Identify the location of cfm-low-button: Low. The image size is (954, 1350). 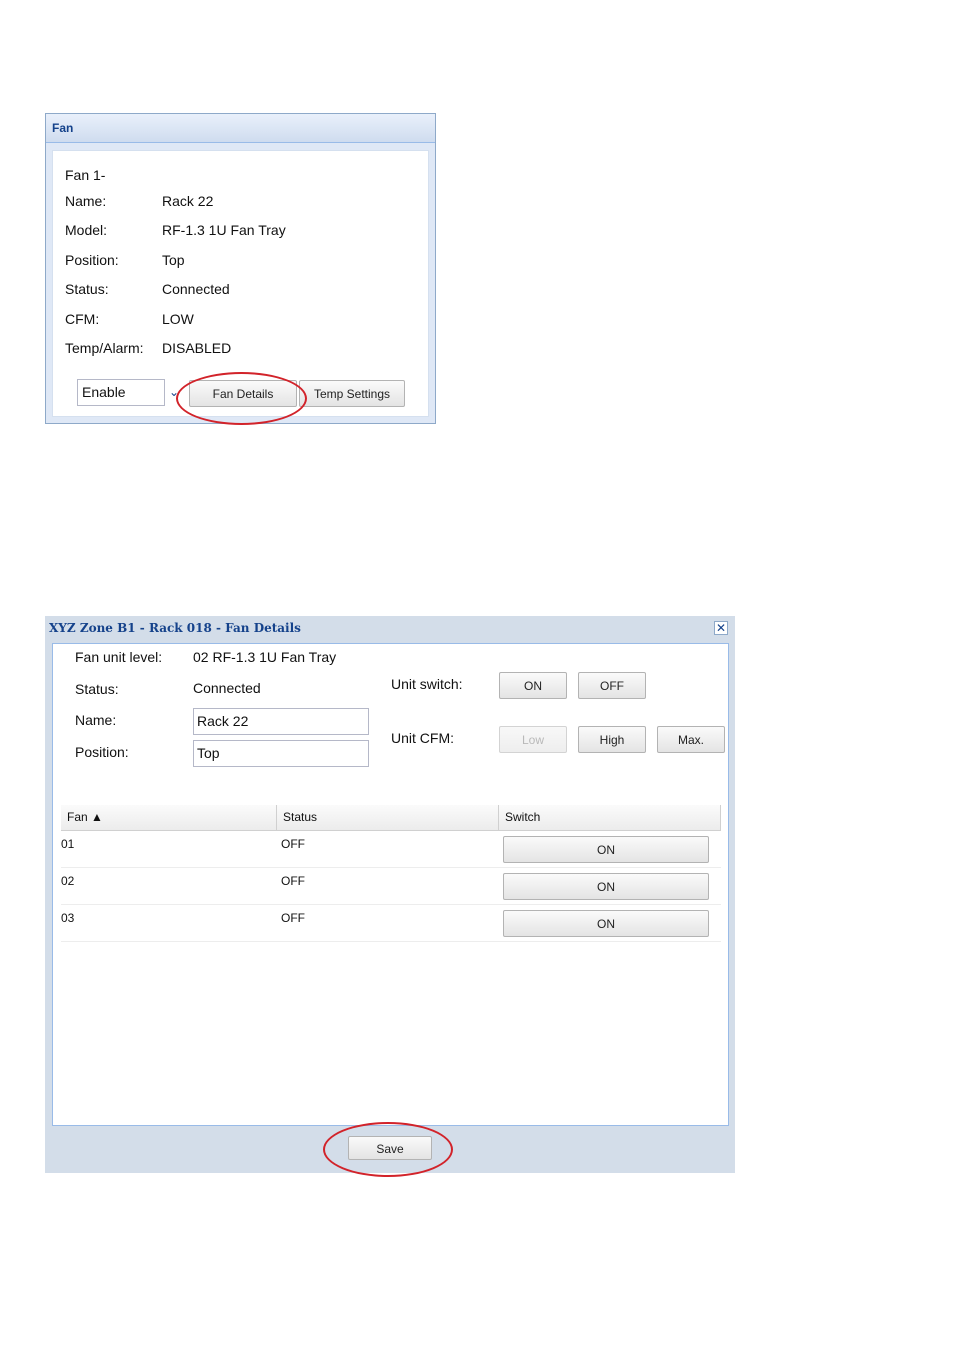
(533, 739).